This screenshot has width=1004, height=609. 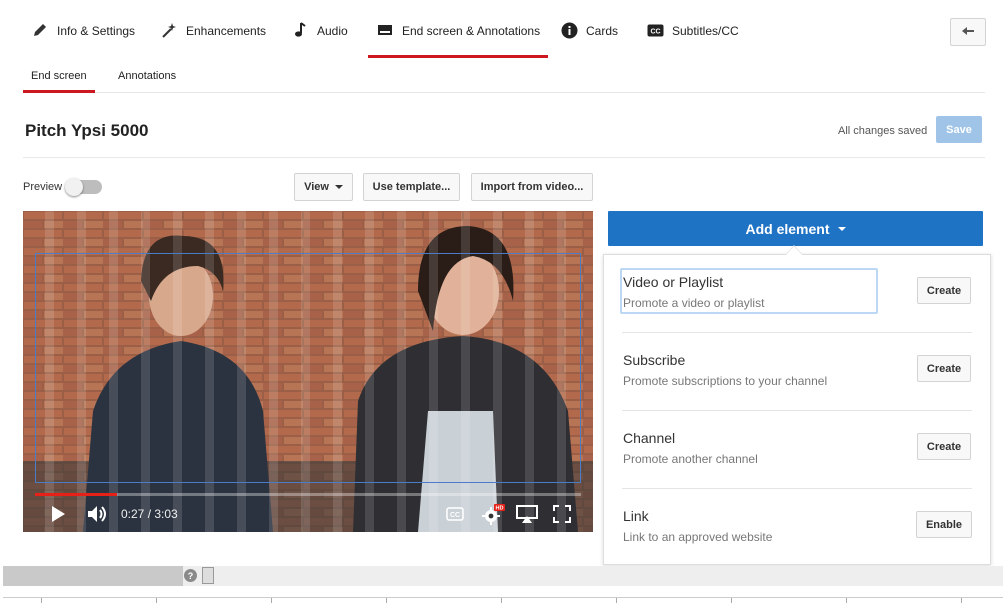 What do you see at coordinates (40, 30) in the screenshot?
I see `pencil-icon` at bounding box center [40, 30].